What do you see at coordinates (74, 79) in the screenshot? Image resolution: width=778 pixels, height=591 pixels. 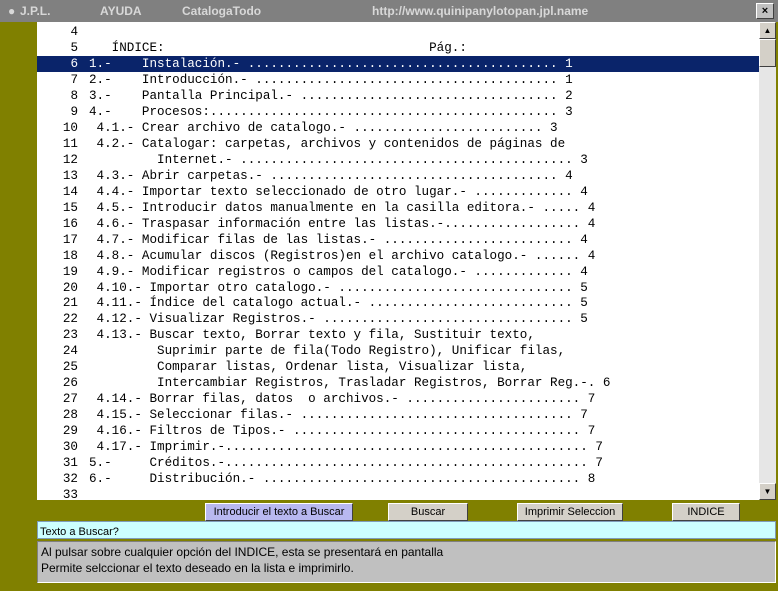 I see `line-number: 7` at bounding box center [74, 79].